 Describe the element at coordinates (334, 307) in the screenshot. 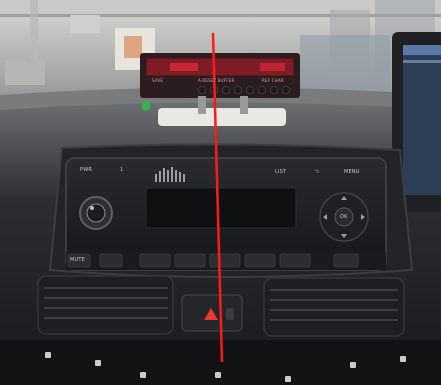

I see `right-air-vent` at that location.